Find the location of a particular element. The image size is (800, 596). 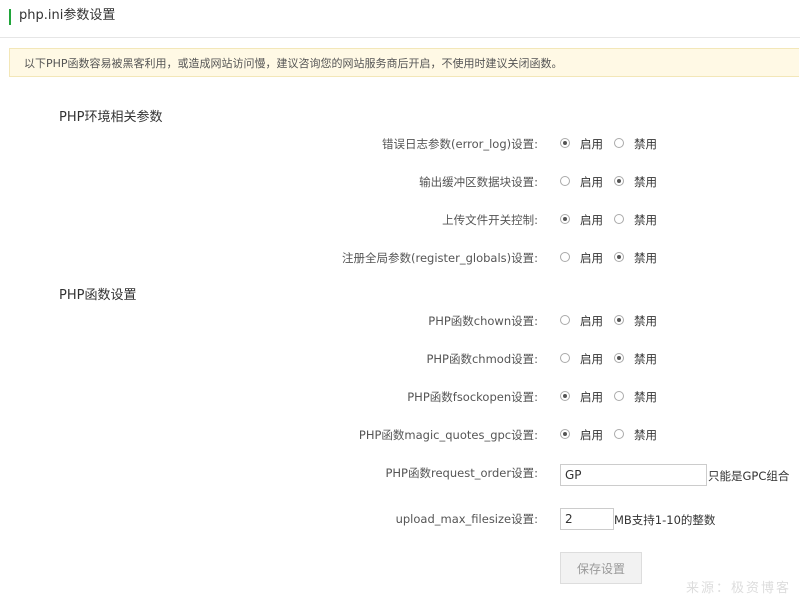

setting-row-chown: PHP函数chown设置: 启用 禁用 is located at coordinates (400, 321).